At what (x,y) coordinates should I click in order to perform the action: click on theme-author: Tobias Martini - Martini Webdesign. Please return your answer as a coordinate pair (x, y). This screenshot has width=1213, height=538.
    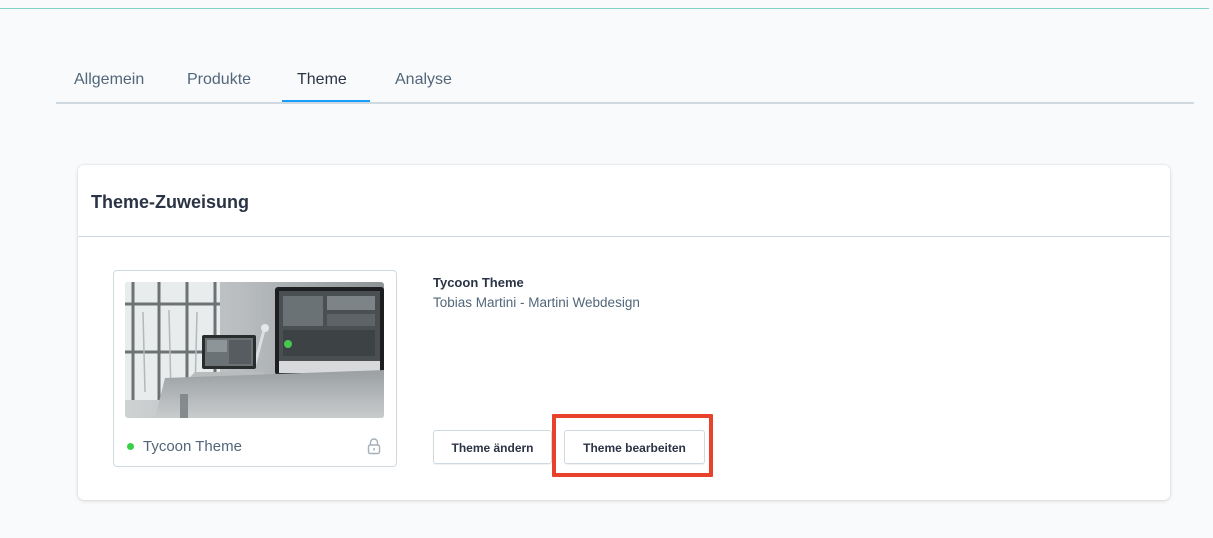
    Looking at the image, I should click on (536, 302).